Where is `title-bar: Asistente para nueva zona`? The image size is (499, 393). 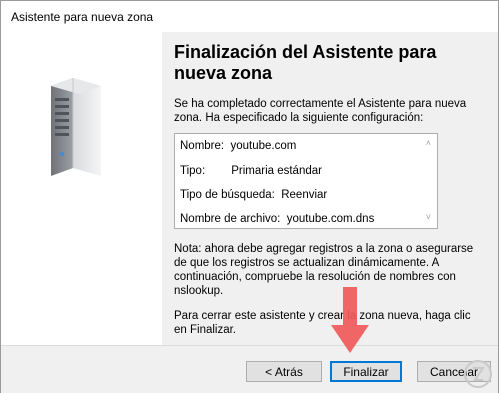
title-bar: Asistente para nueva zona is located at coordinates (249, 16).